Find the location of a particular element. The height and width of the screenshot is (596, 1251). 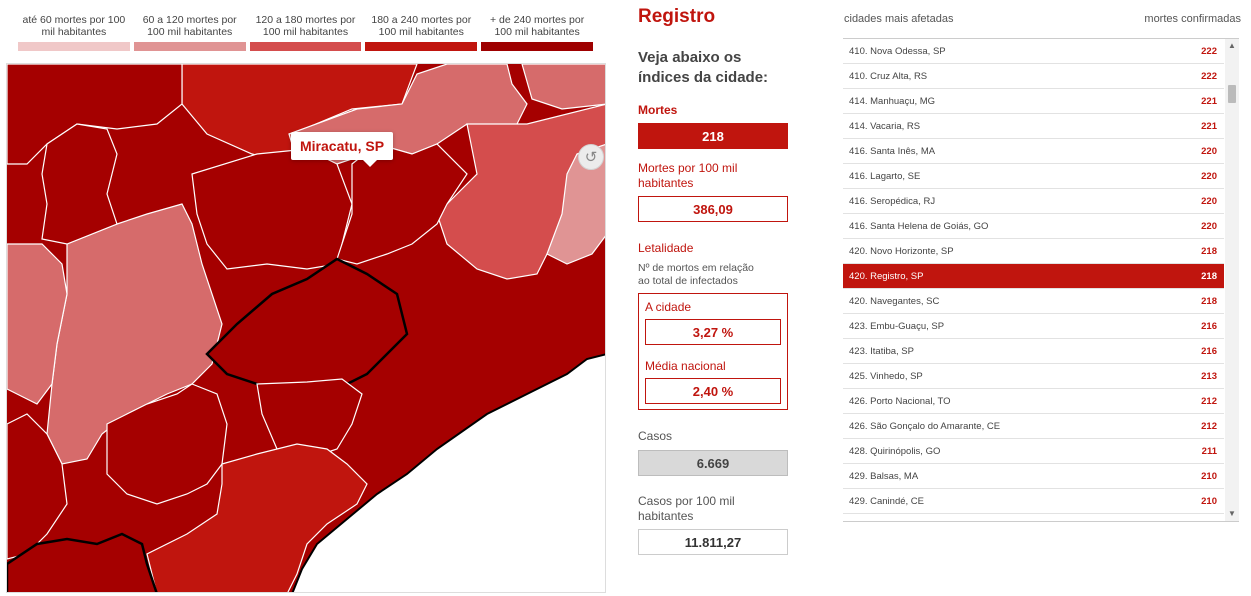

list-item: 423. Itatiba, SP 216 is located at coordinates (1033, 351).